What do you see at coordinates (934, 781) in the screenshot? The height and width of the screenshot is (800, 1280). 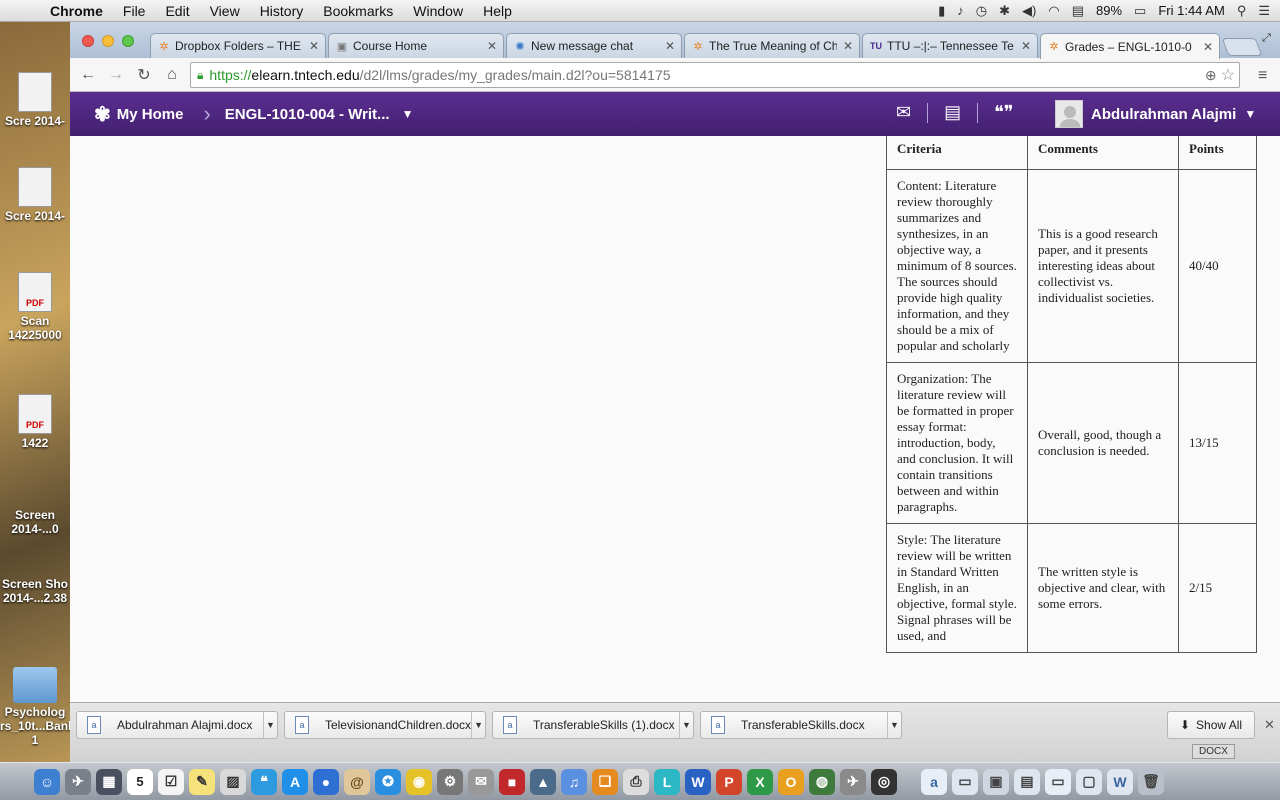 I see `document-stack-icon: a` at bounding box center [934, 781].